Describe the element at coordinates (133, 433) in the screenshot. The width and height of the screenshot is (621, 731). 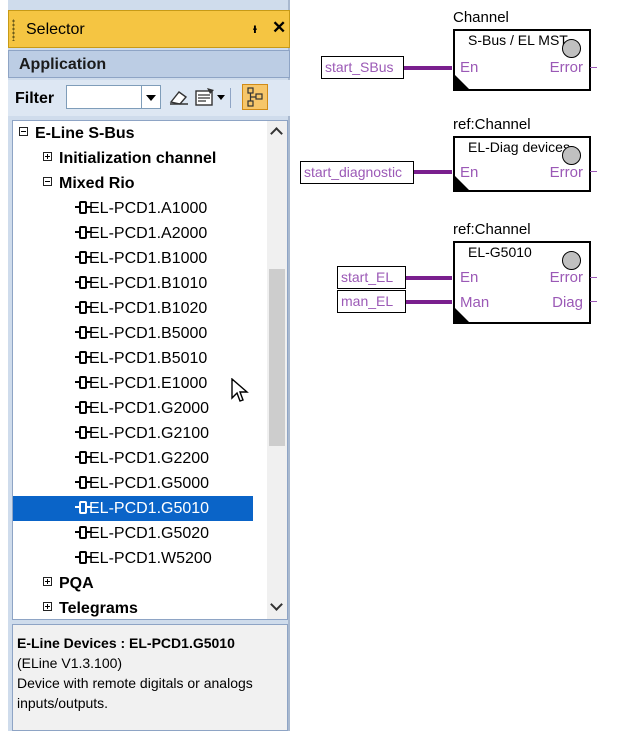
I see `tree-item: EL-PCD1.G2100` at that location.